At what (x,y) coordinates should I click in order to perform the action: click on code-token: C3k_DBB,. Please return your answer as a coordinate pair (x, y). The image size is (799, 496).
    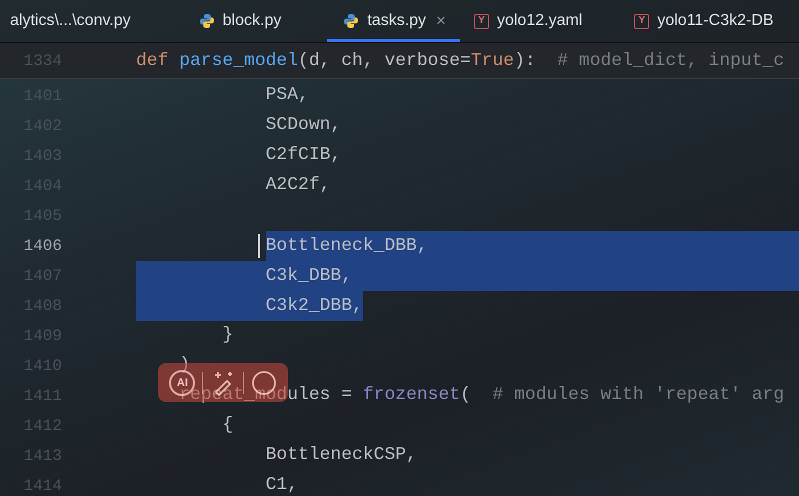
    Looking at the image, I should click on (309, 276).